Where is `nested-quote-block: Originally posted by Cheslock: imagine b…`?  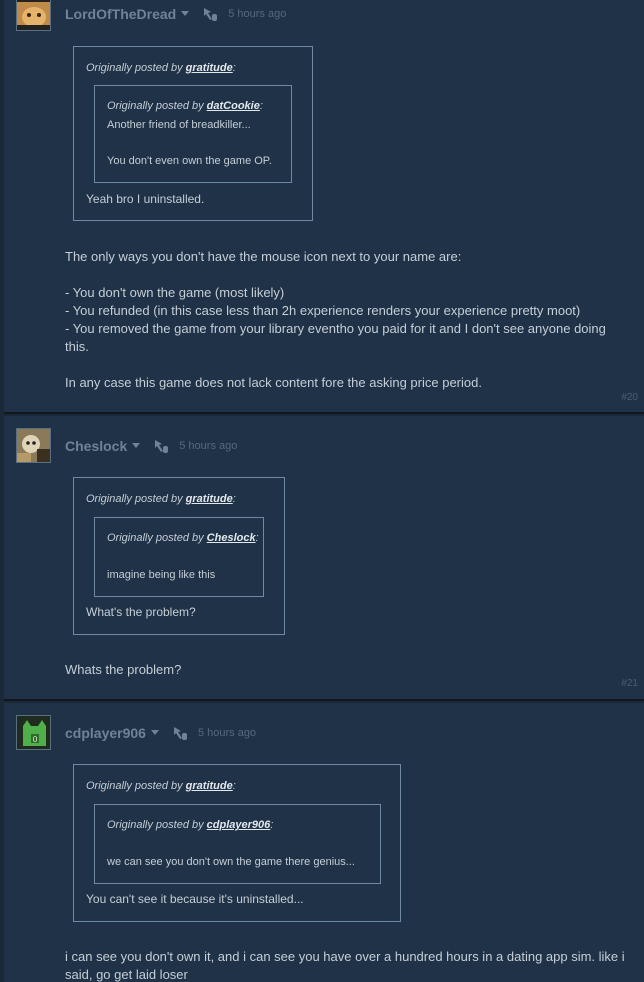 nested-quote-block: Originally posted by Cheslock: imagine b… is located at coordinates (179, 557).